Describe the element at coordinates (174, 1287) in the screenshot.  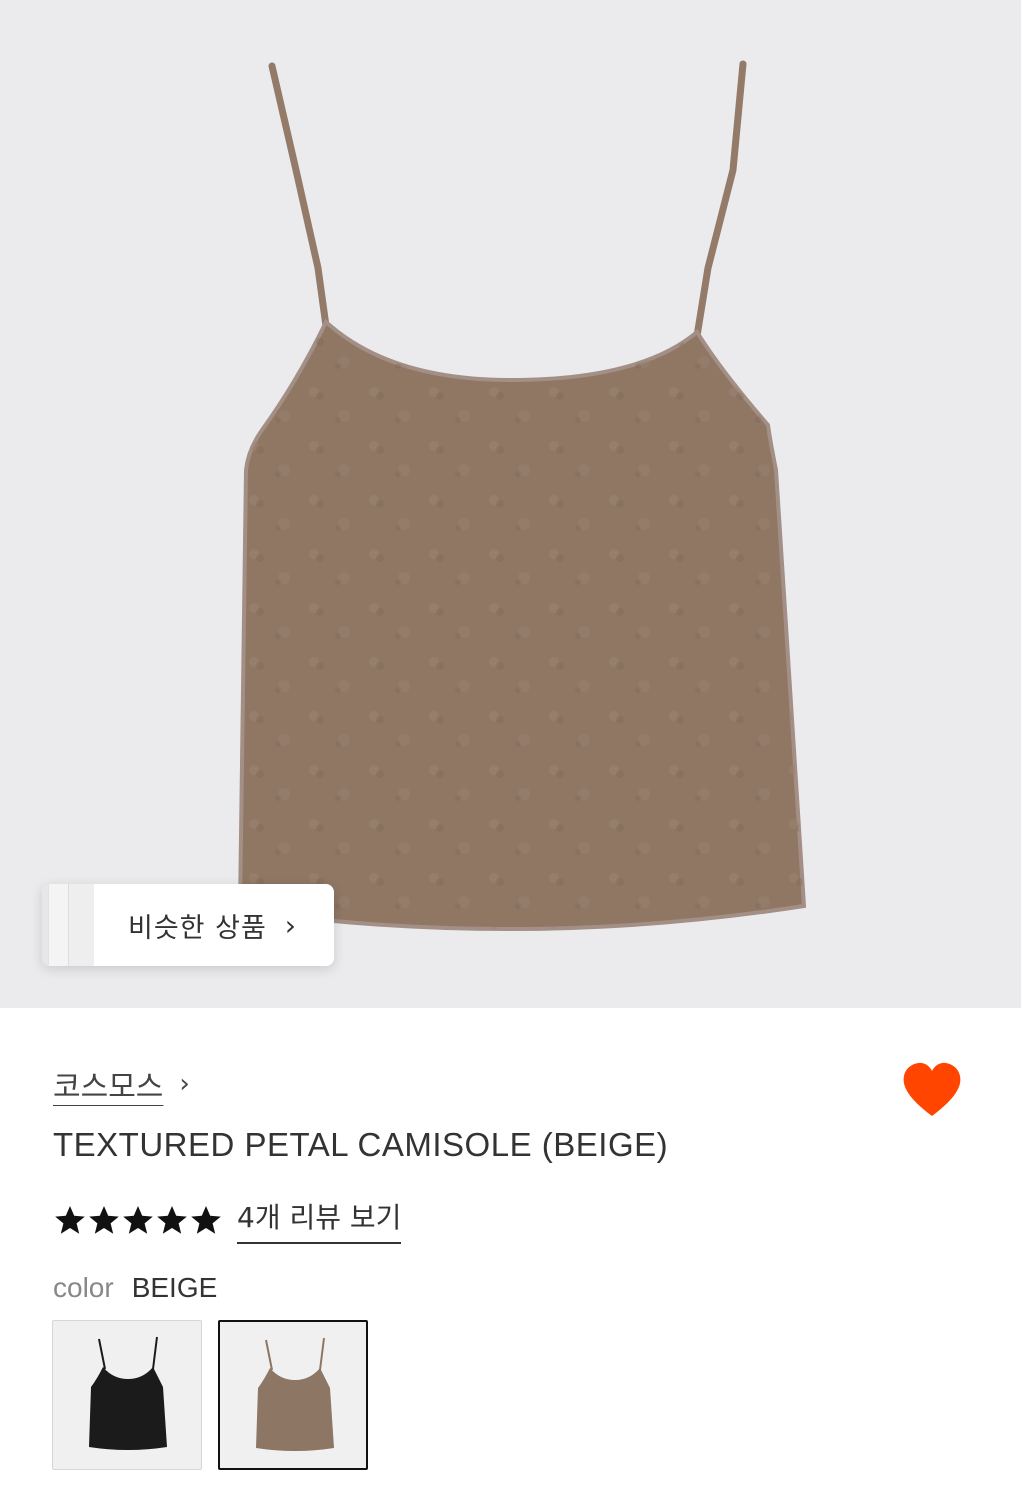
I see `color-value: BEIGE` at that location.